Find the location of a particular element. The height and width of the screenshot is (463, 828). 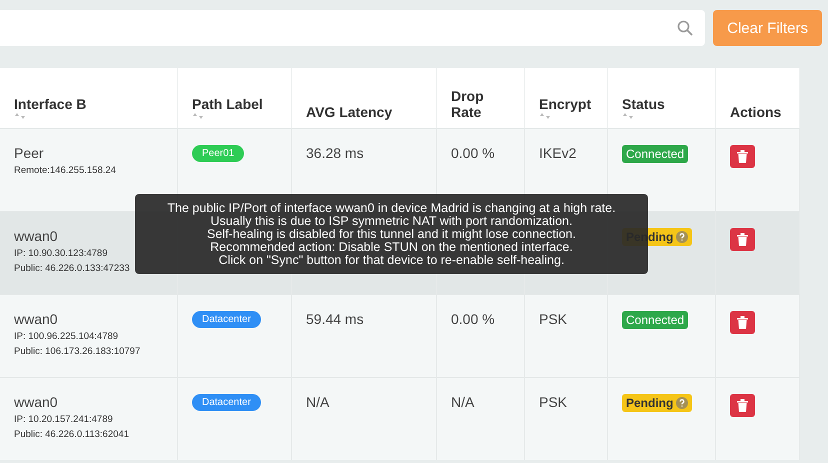

interface-address: IP: 10.90.30.123:4789 is located at coordinates (61, 253).